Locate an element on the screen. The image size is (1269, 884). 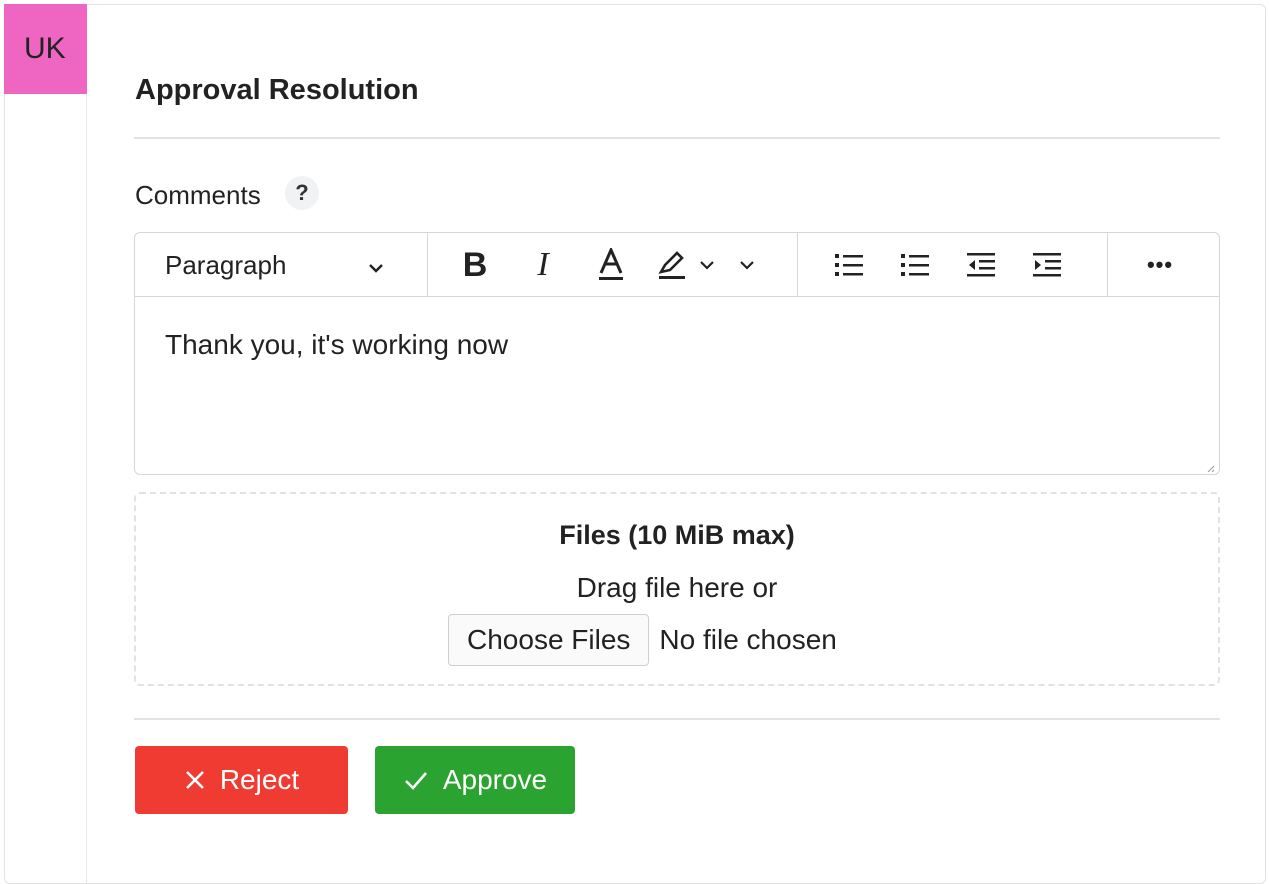
question-mark-icon: ? is located at coordinates (302, 193).